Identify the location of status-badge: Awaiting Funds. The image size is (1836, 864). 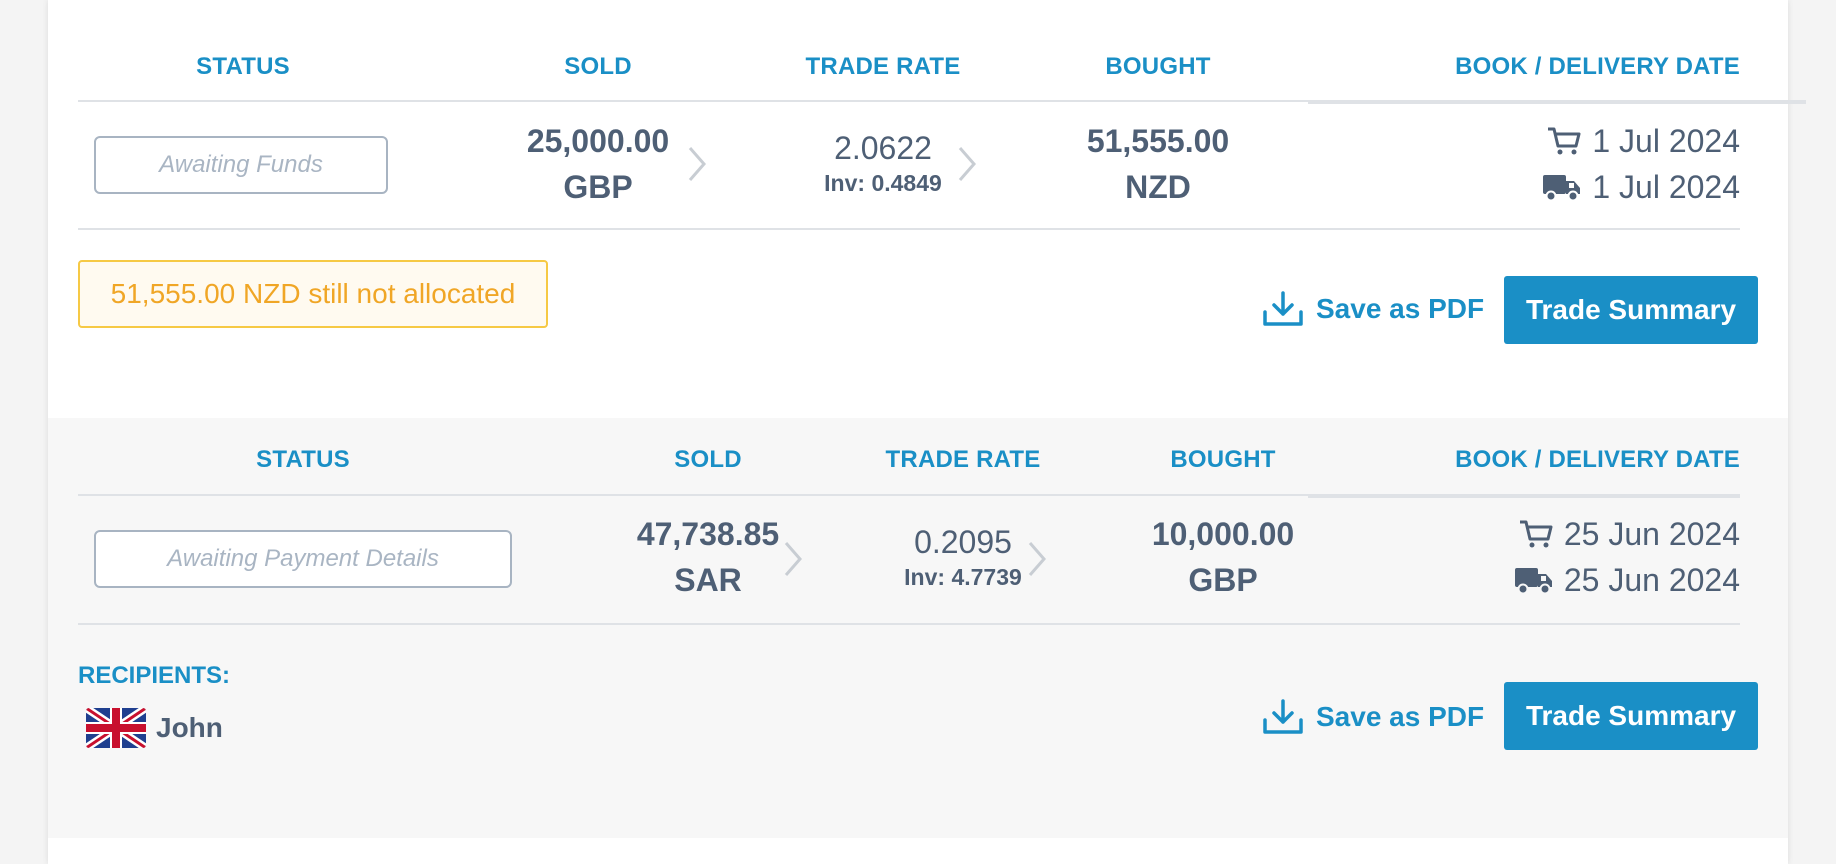
(241, 165).